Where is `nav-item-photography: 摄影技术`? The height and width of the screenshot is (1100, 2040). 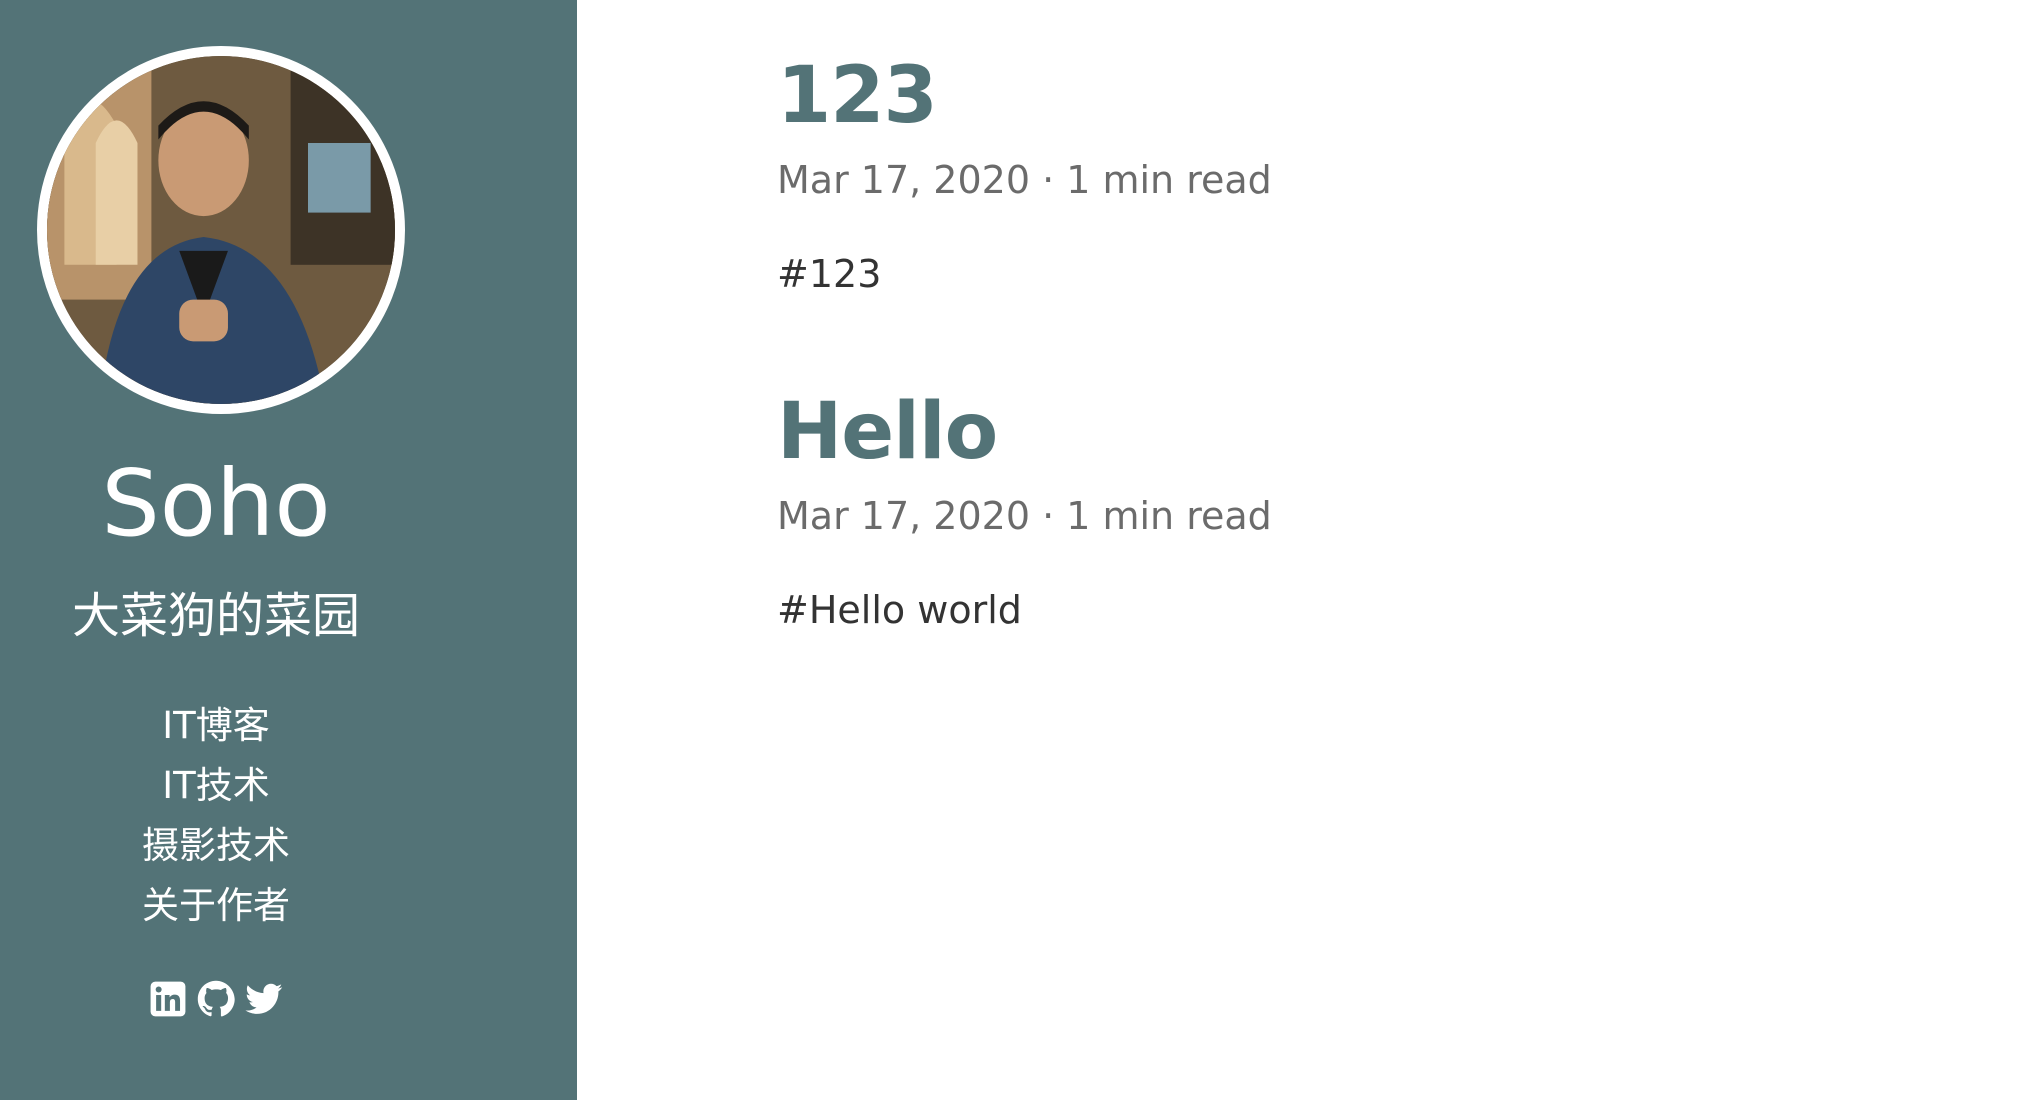
nav-item-photography: 摄影技术 is located at coordinates (216, 846).